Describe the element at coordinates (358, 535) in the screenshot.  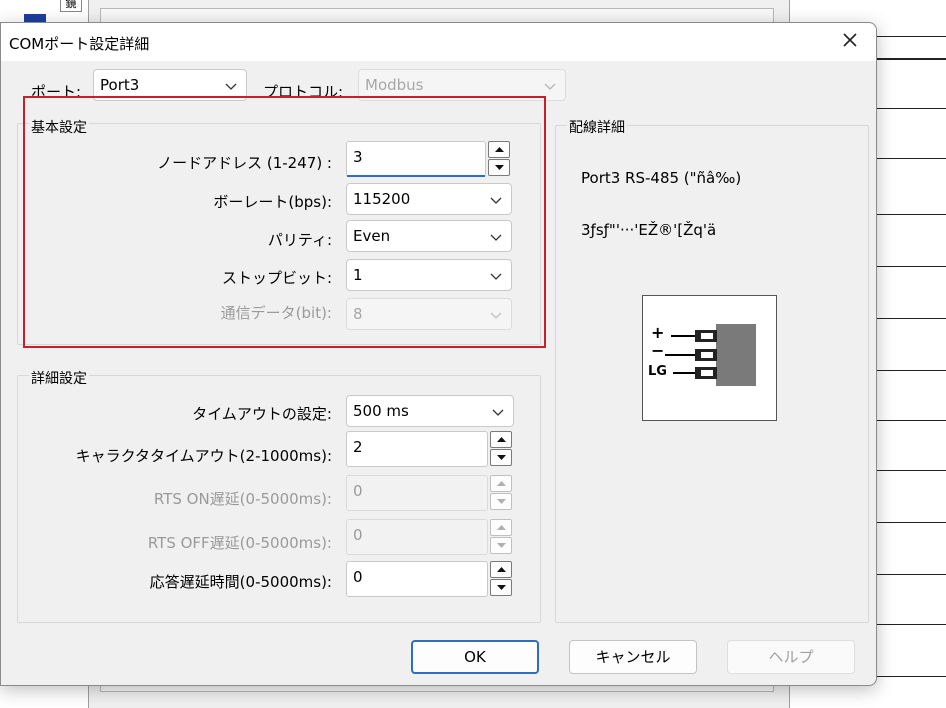
I see `rts-off-delay-value: 0` at that location.